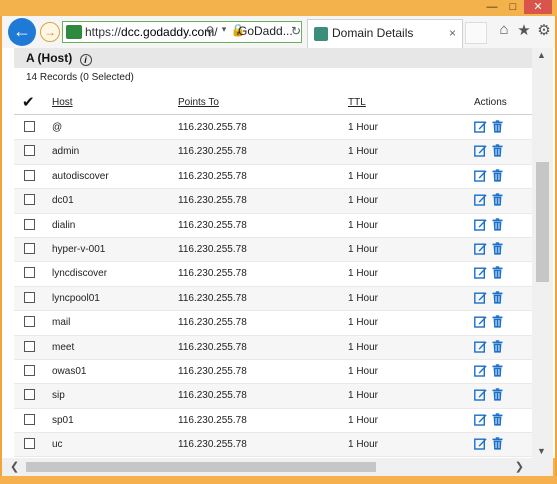 The height and width of the screenshot is (484, 557). Describe the element at coordinates (273, 299) in the screenshot. I see `table-row: lyncpool01 116.230.255.78 1 Hour` at that location.